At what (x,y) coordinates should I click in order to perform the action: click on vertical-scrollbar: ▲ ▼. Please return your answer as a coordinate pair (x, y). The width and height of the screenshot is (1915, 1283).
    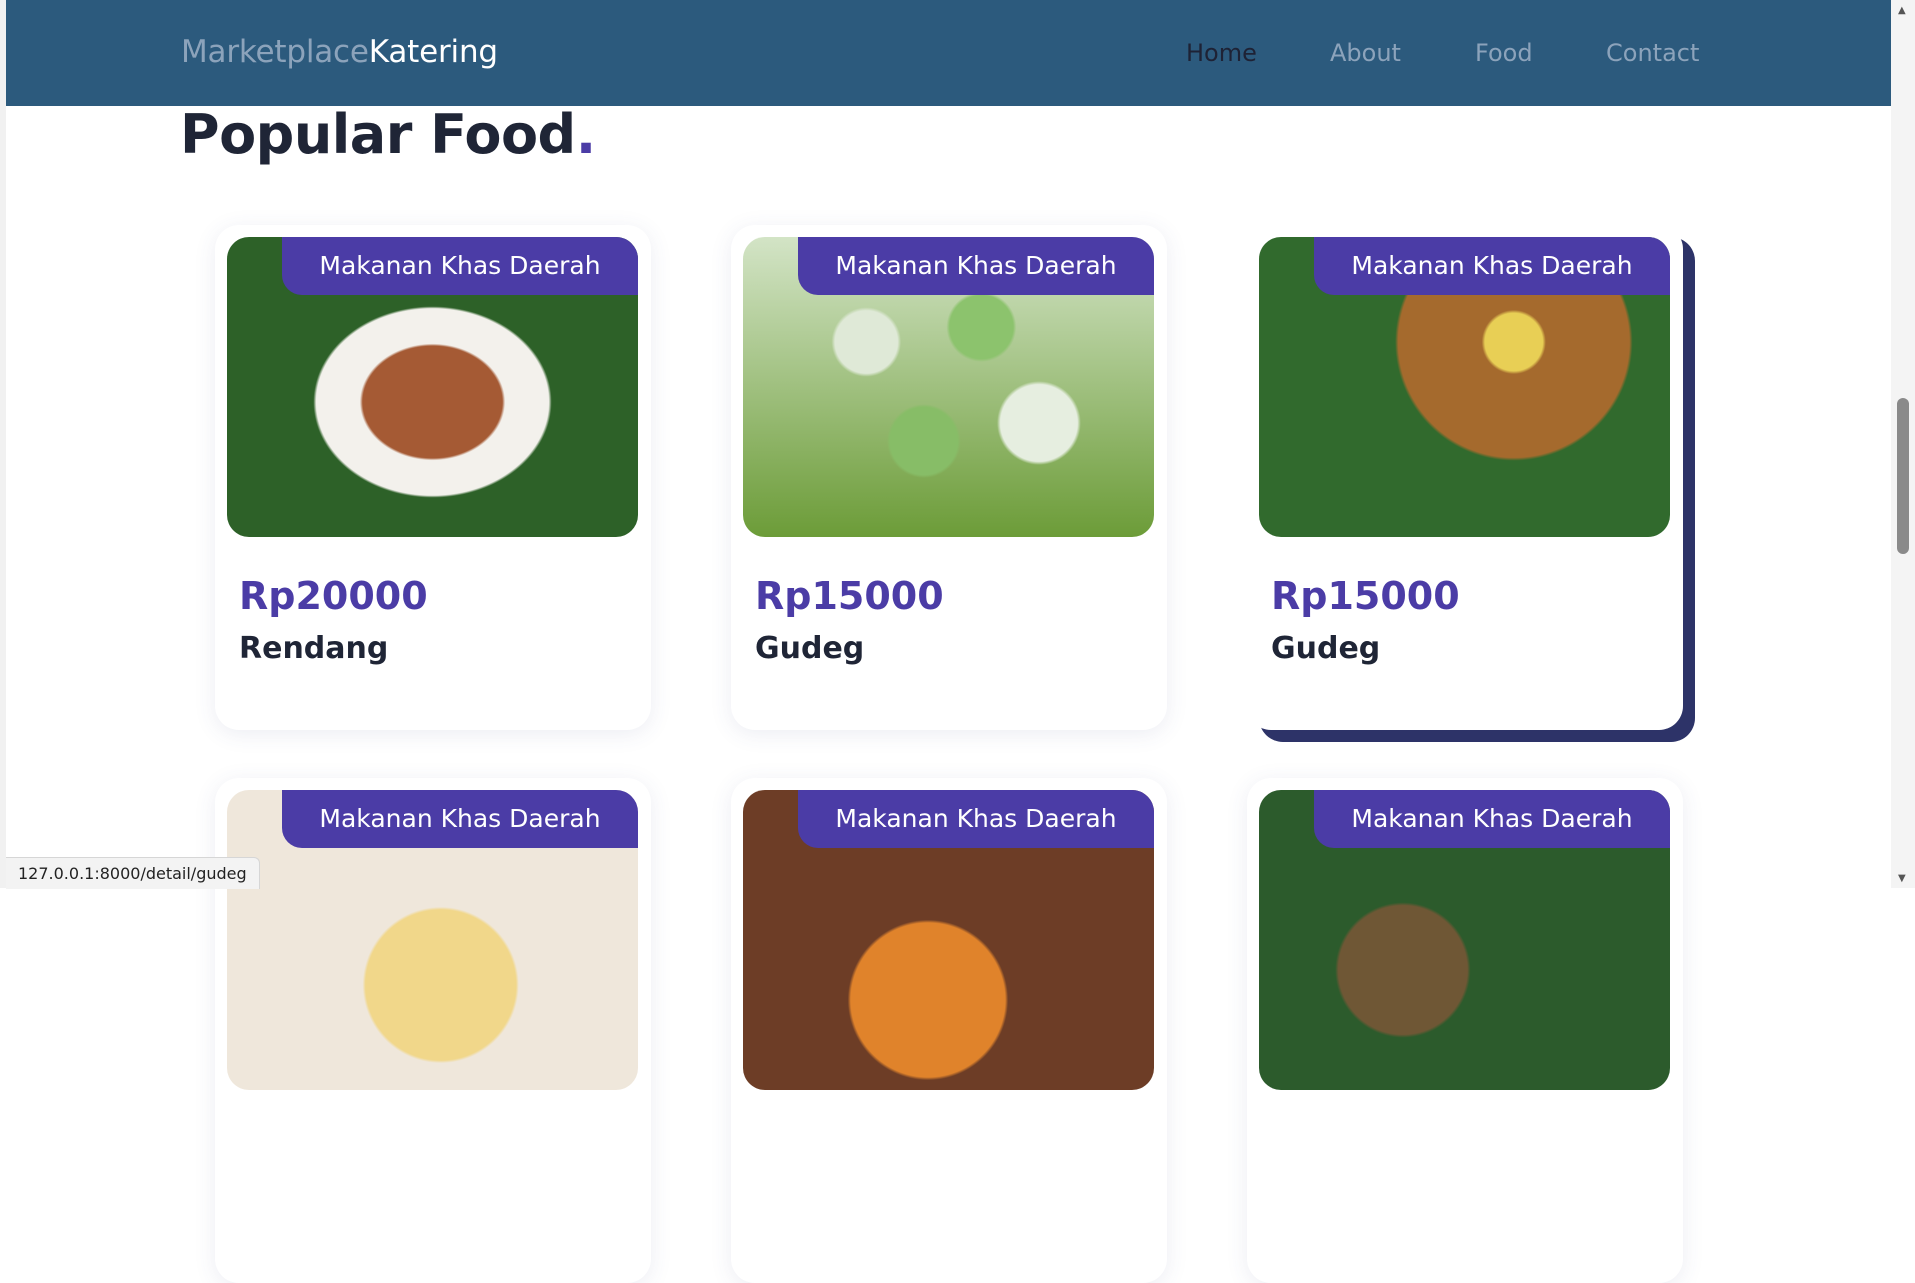
    Looking at the image, I should click on (1903, 444).